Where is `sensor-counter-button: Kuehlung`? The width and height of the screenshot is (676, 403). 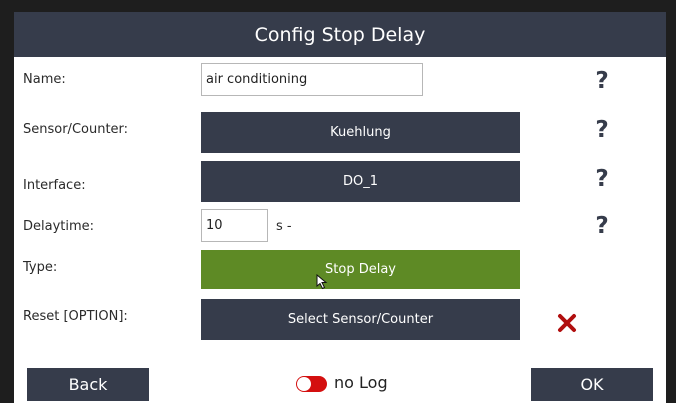
sensor-counter-button: Kuehlung is located at coordinates (360, 132).